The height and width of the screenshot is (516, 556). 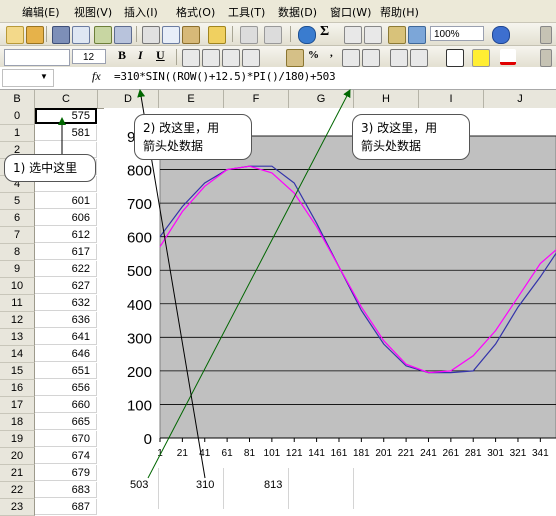 What do you see at coordinates (193, 137) in the screenshot?
I see `callout-edit-multiplier: 2) 改这里，用 箭头处数据` at bounding box center [193, 137].